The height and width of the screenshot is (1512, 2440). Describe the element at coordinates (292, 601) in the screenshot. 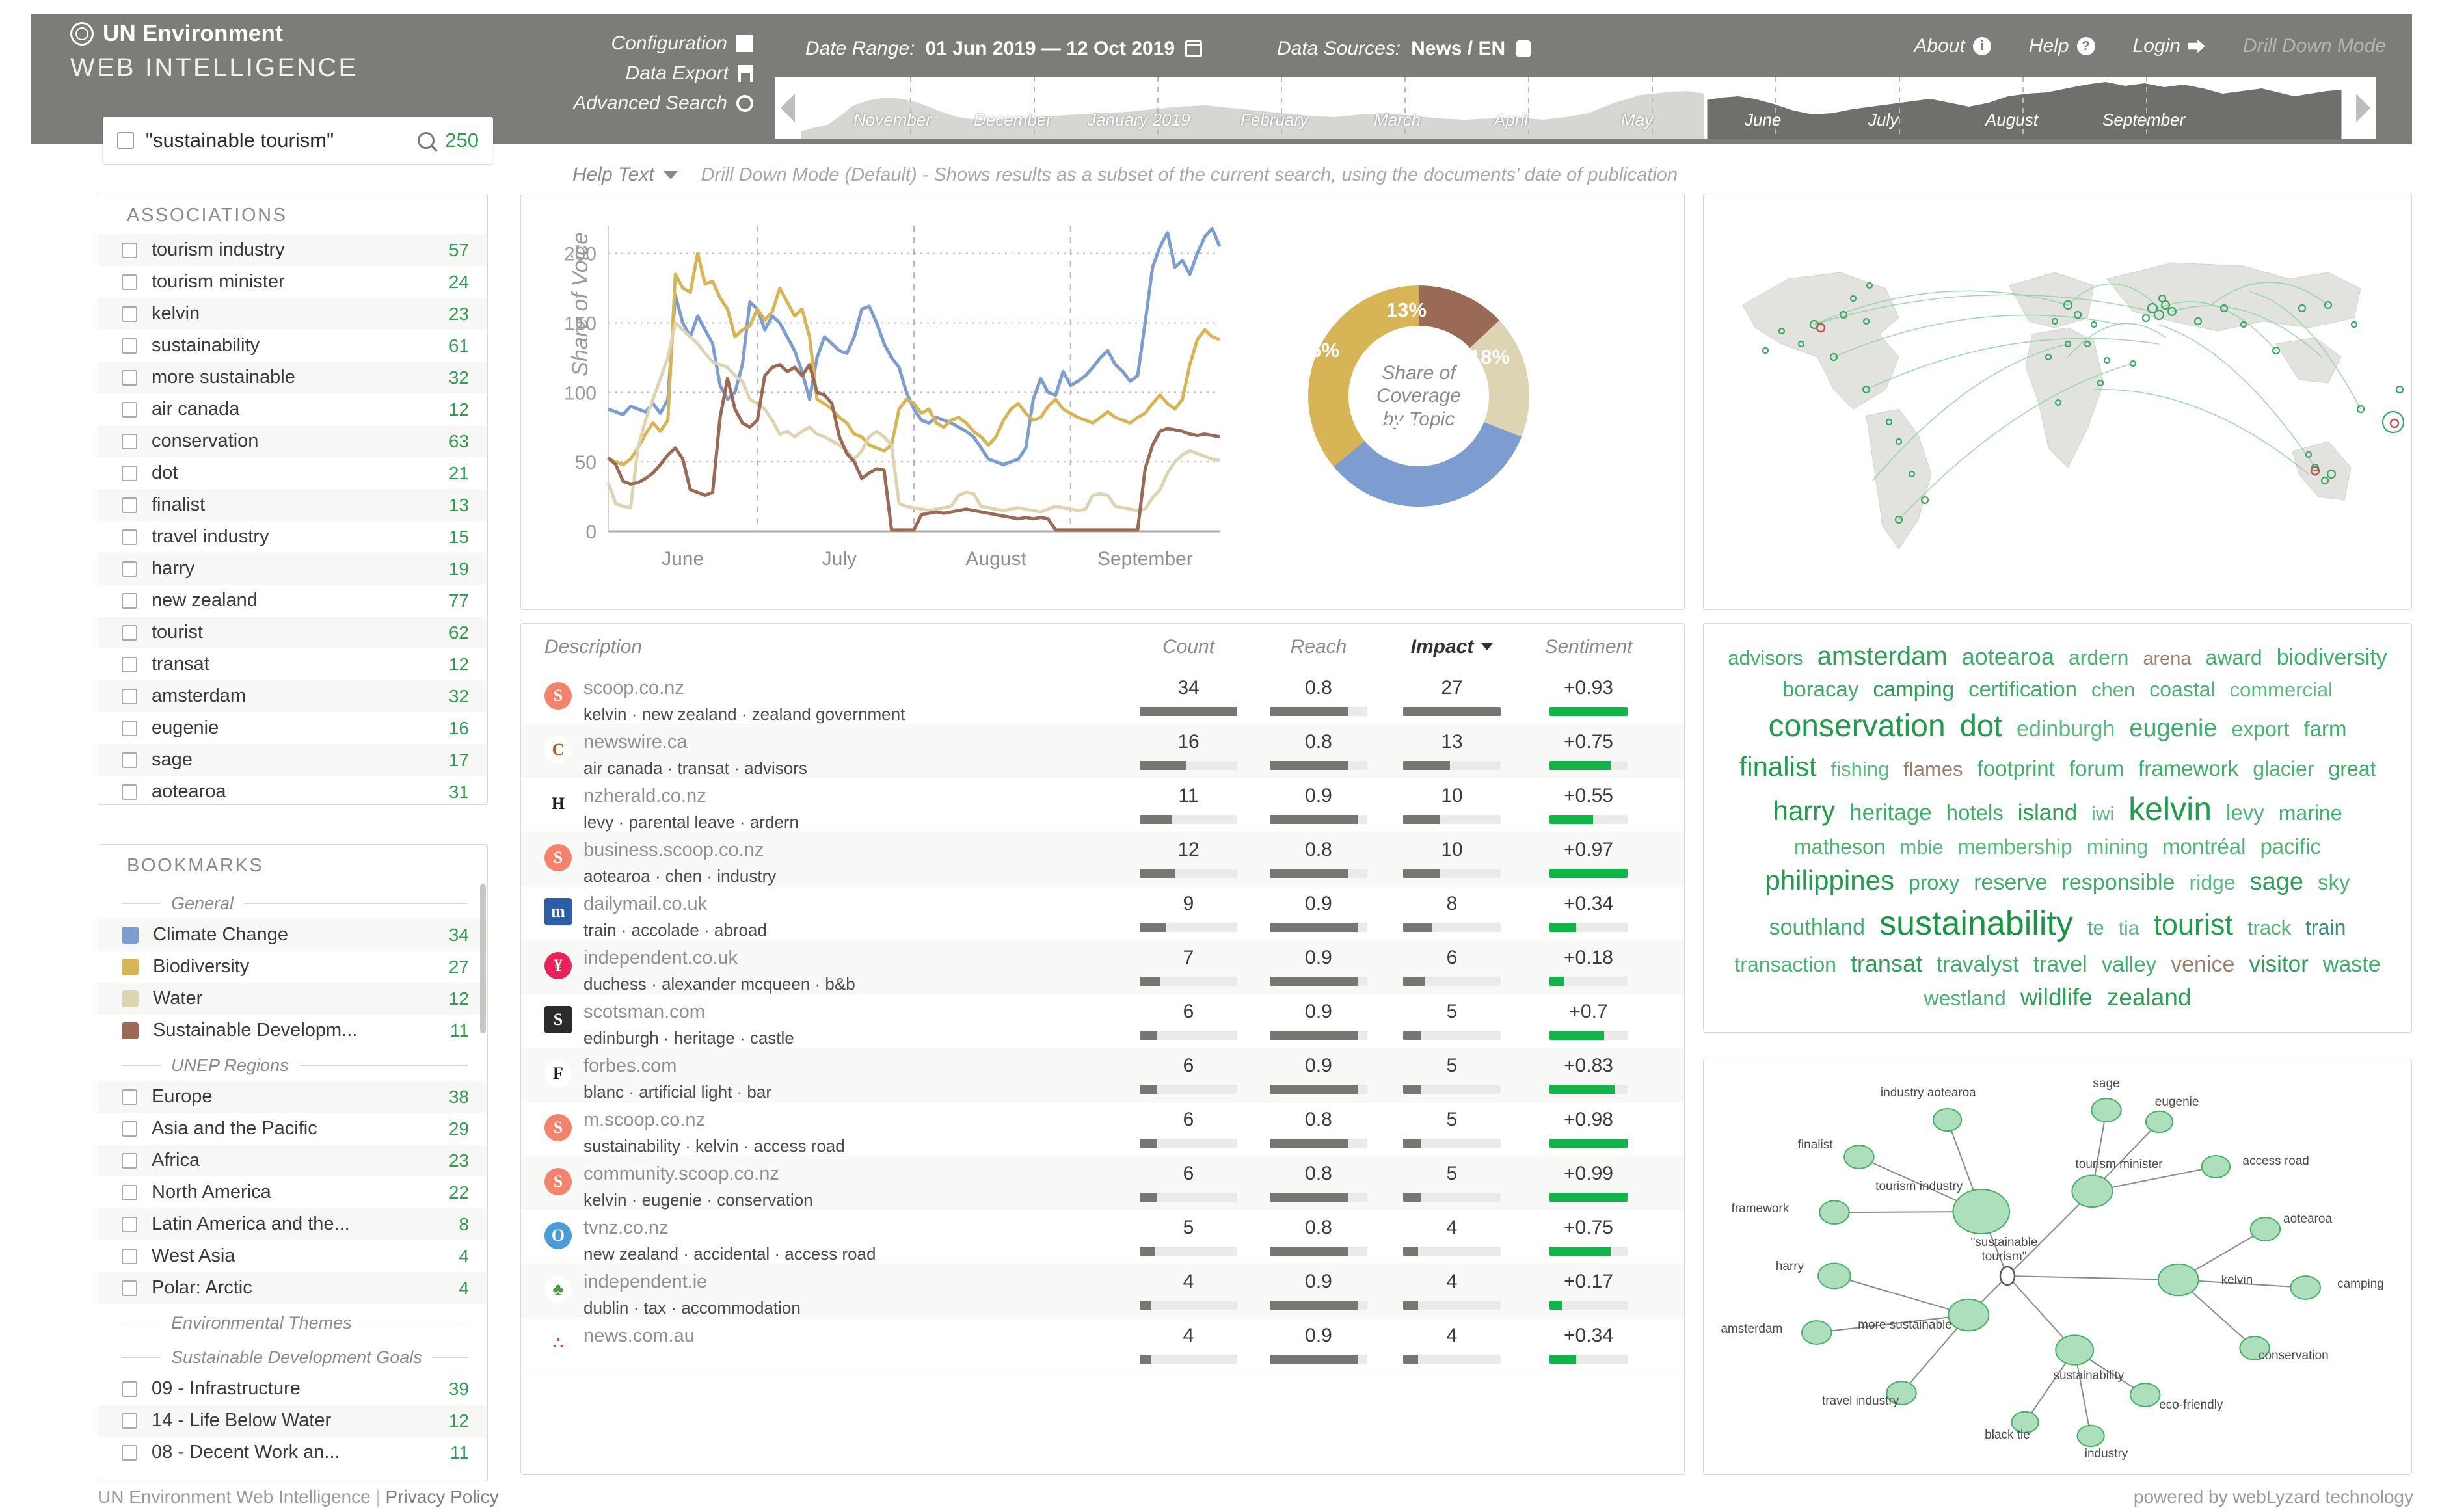

I see `association-row: new zealand 77` at that location.